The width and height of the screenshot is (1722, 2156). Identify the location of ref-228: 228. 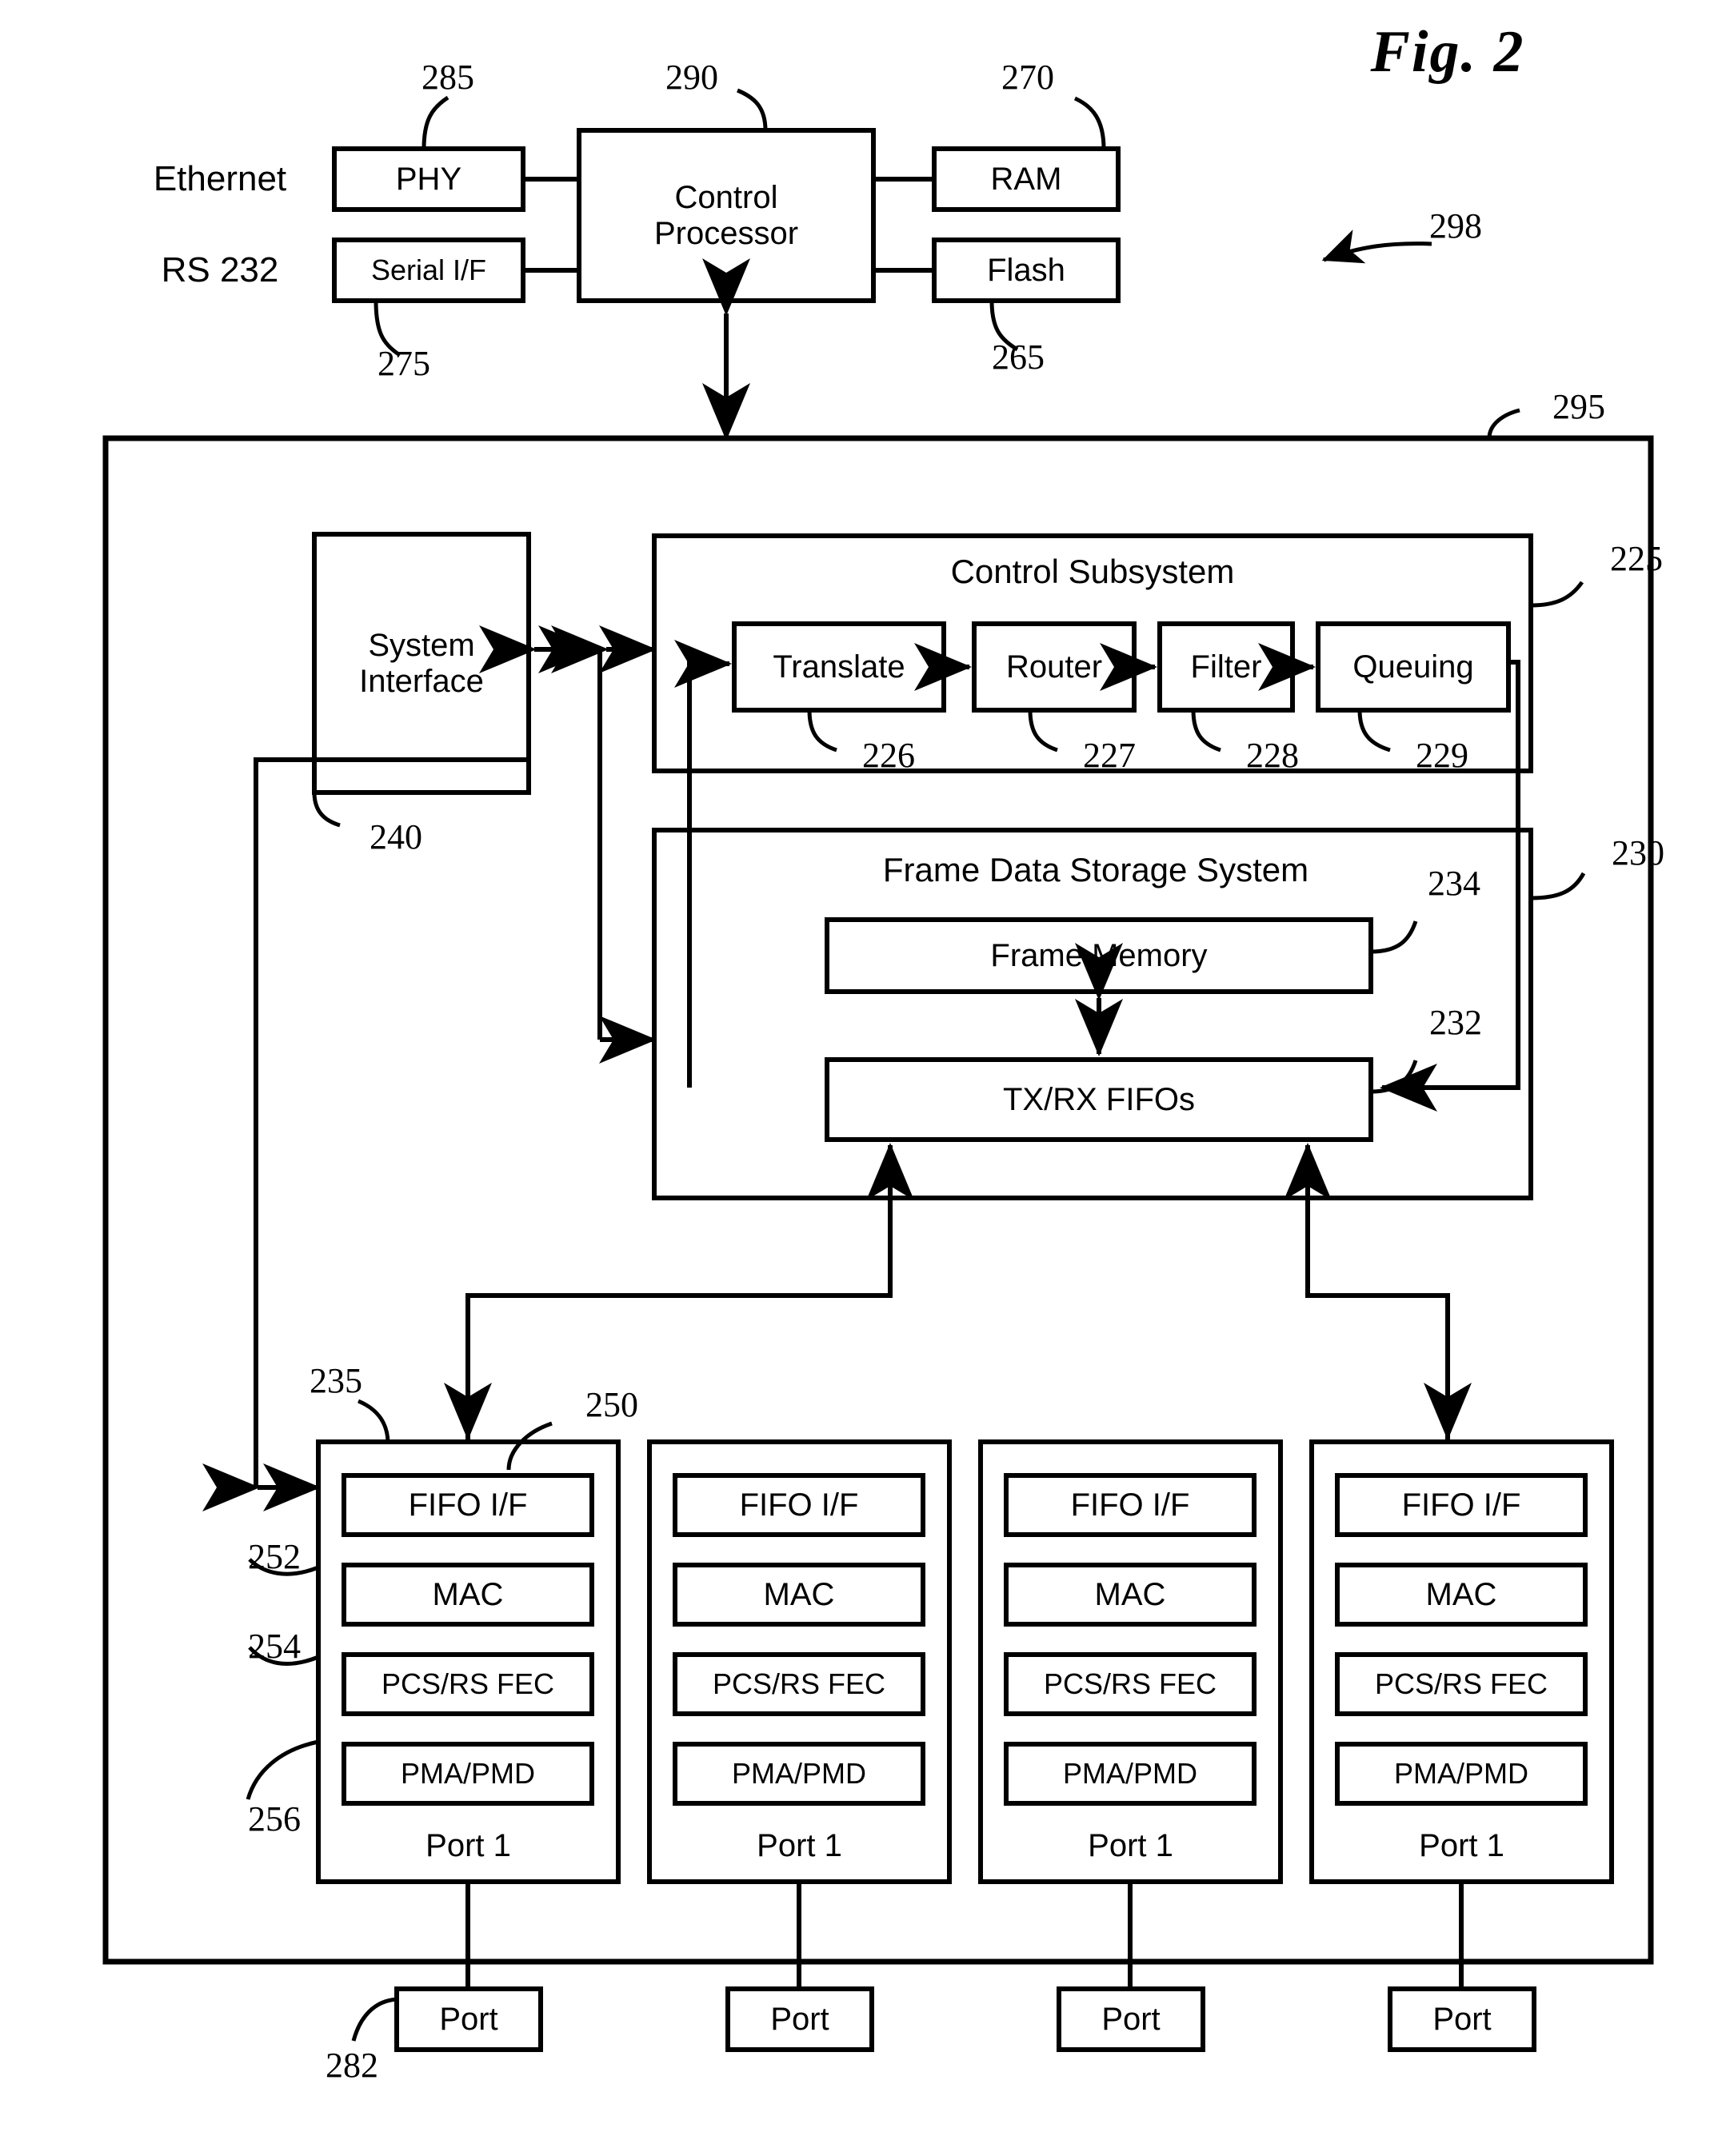
(1273, 756).